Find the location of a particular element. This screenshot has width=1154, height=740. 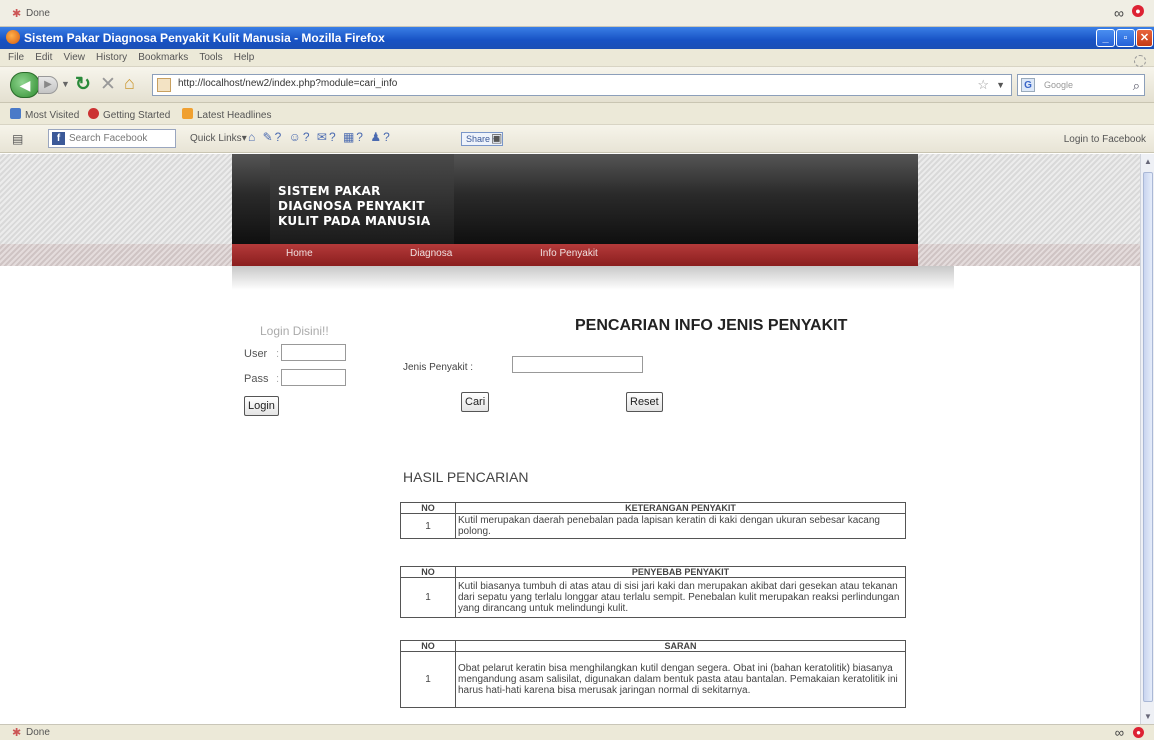

pass-label: Pass is located at coordinates (256, 379).